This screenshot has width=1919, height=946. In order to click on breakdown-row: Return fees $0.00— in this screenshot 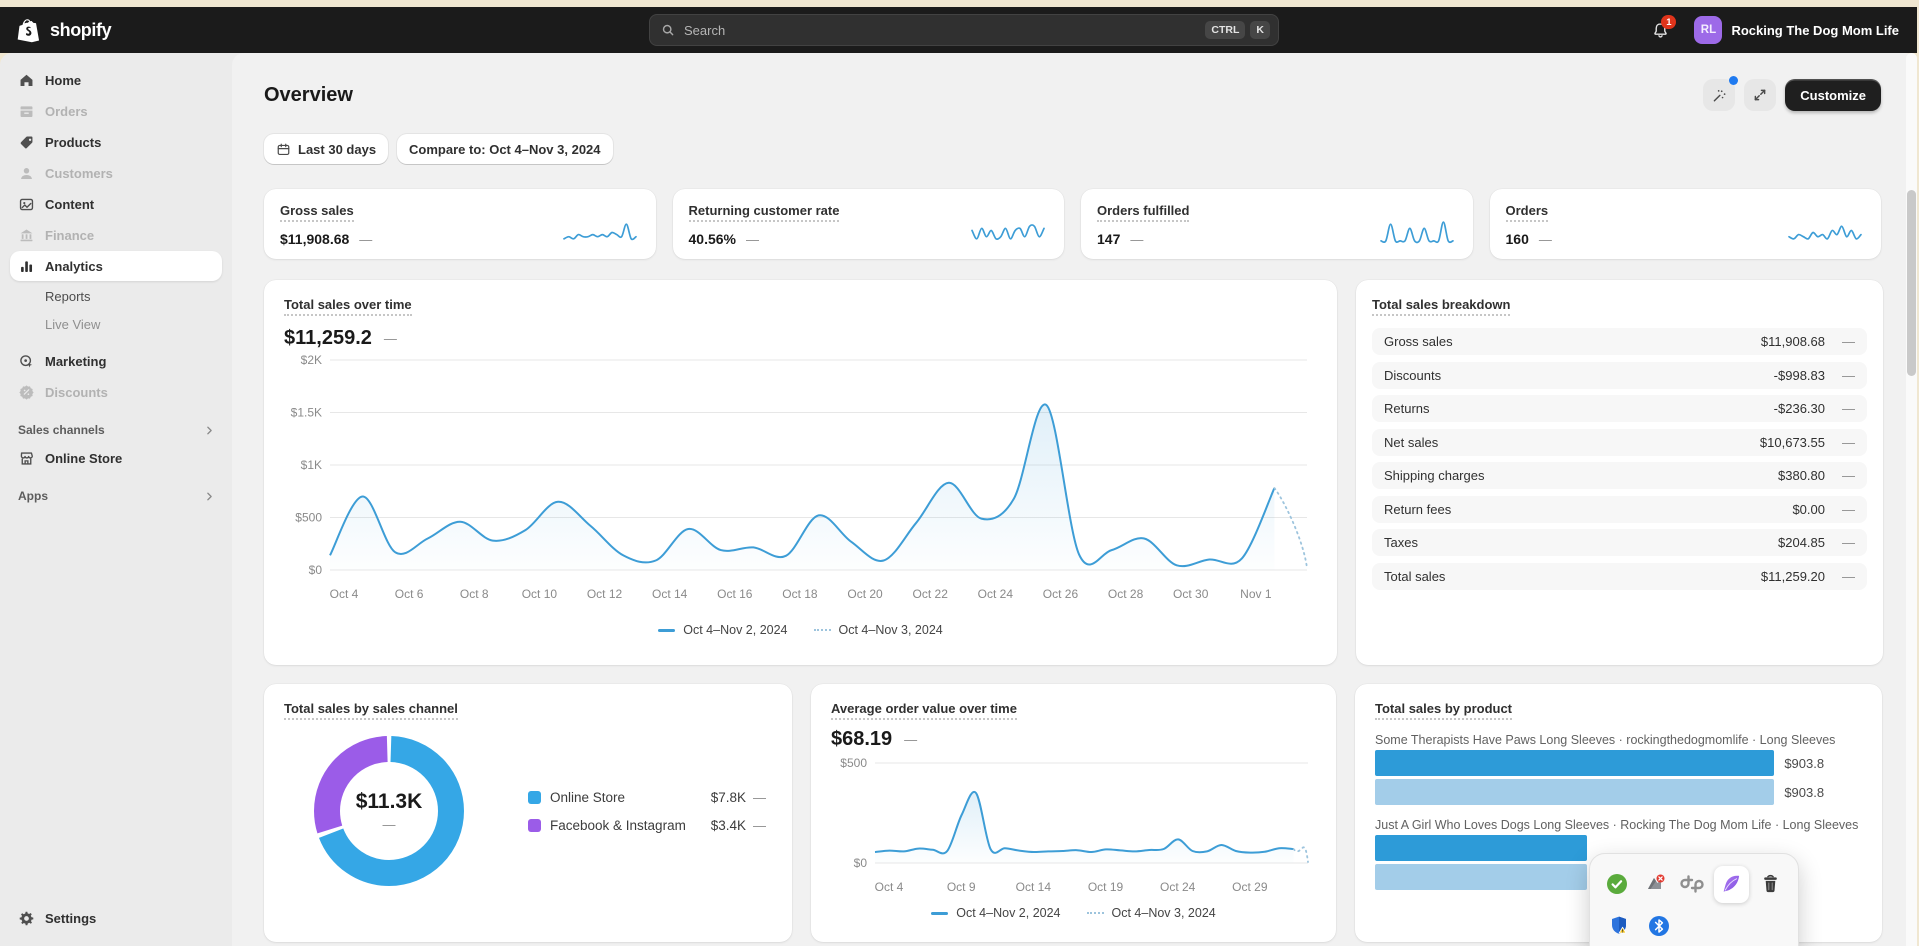, I will do `click(1619, 509)`.